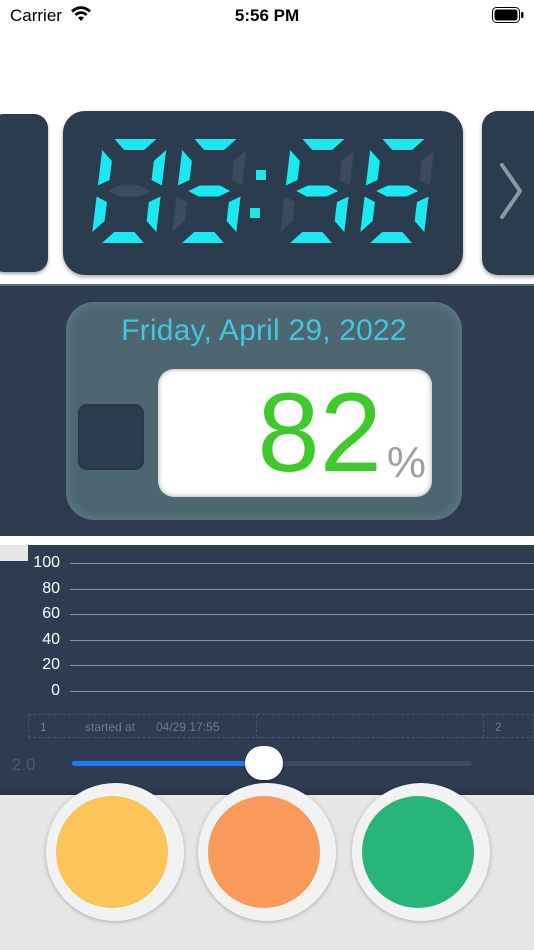 The image size is (534, 950). I want to click on chevron-right-icon, so click(511, 191).